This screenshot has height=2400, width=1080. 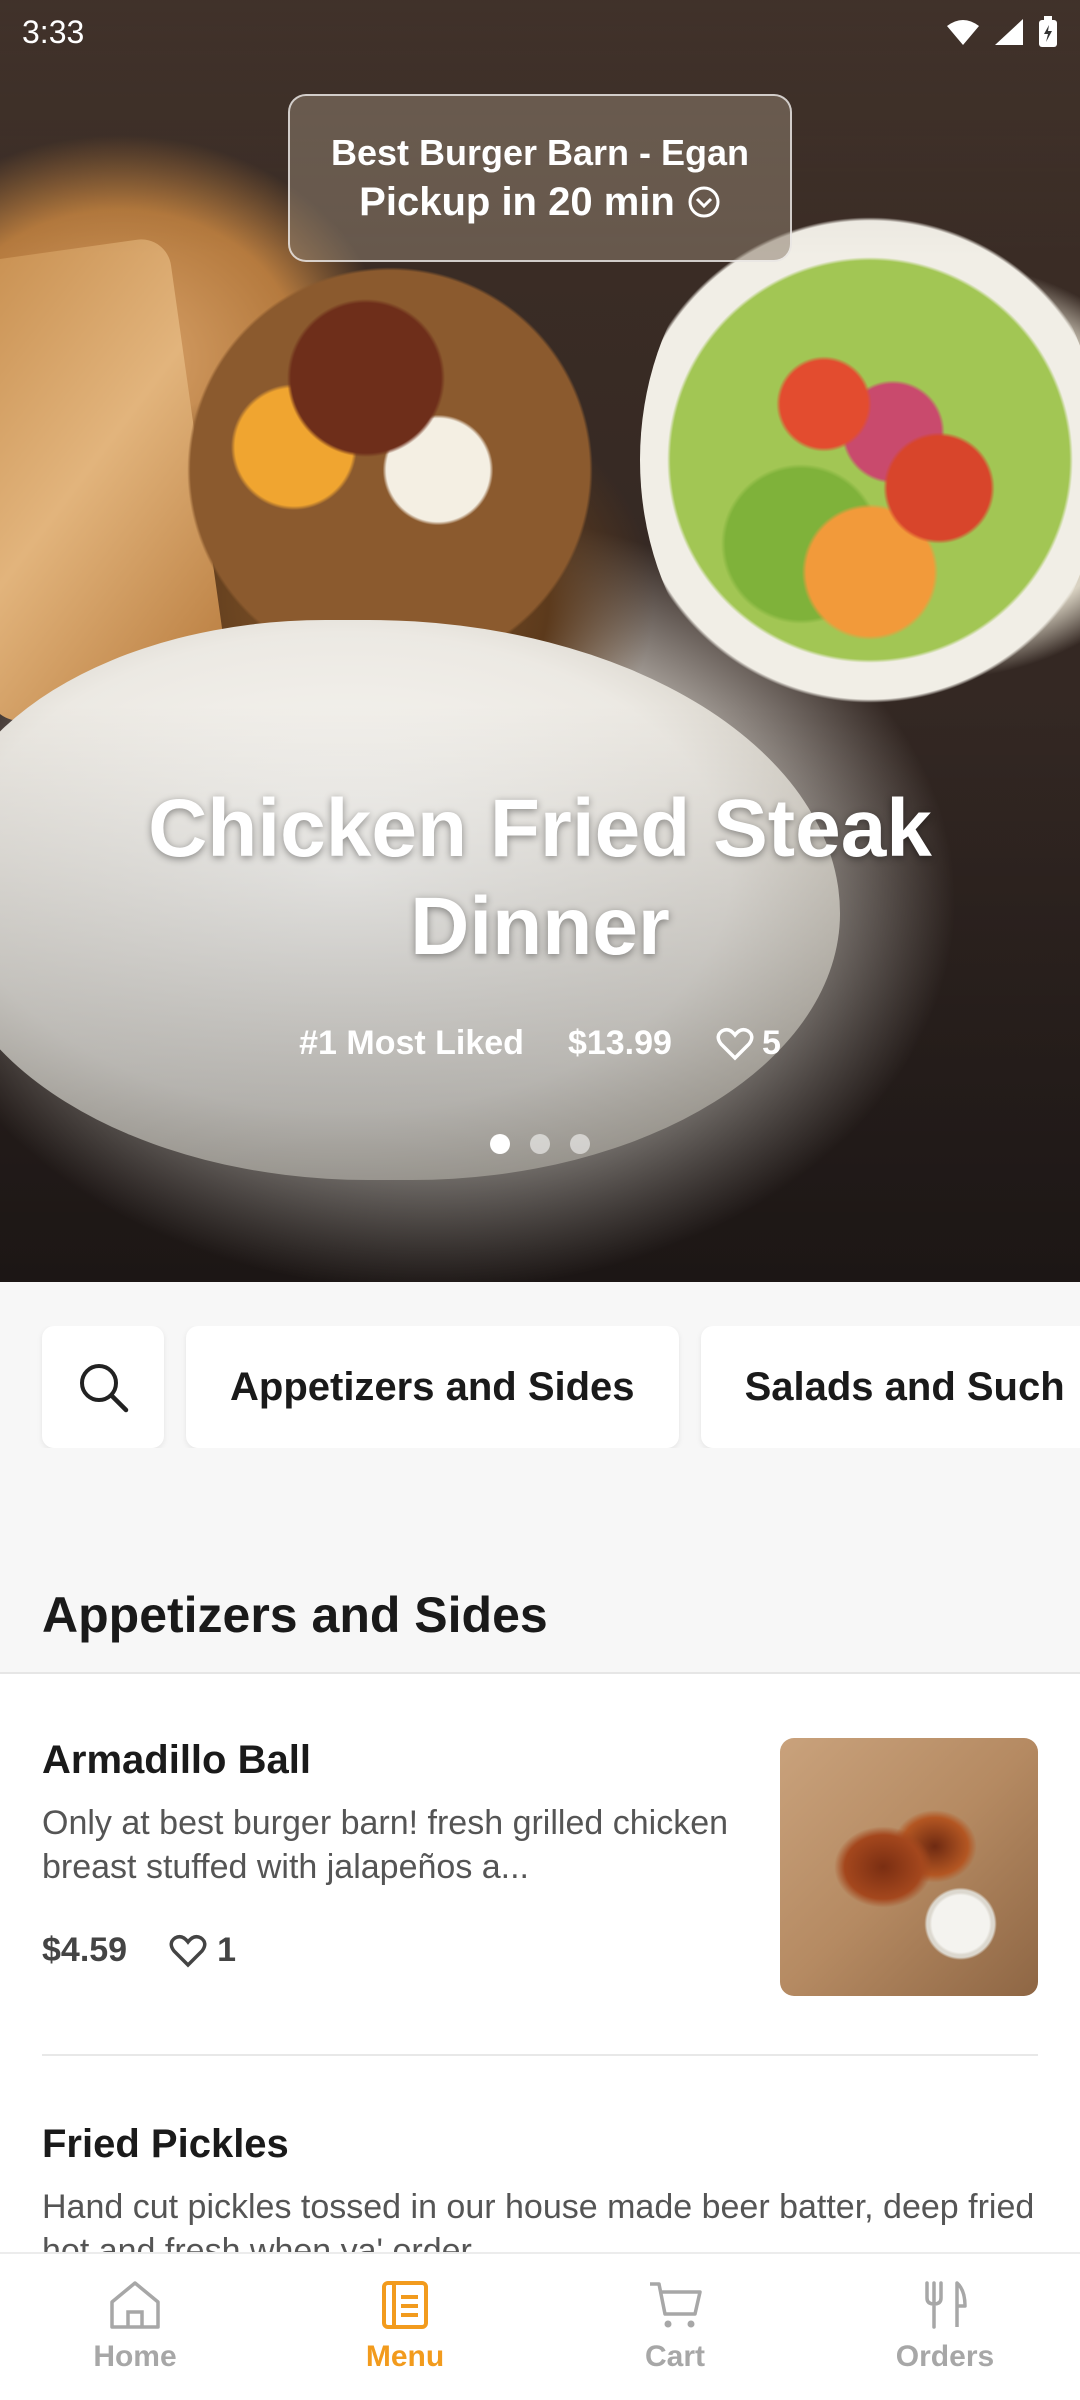 I want to click on status-time: 3:33, so click(x=53, y=31).